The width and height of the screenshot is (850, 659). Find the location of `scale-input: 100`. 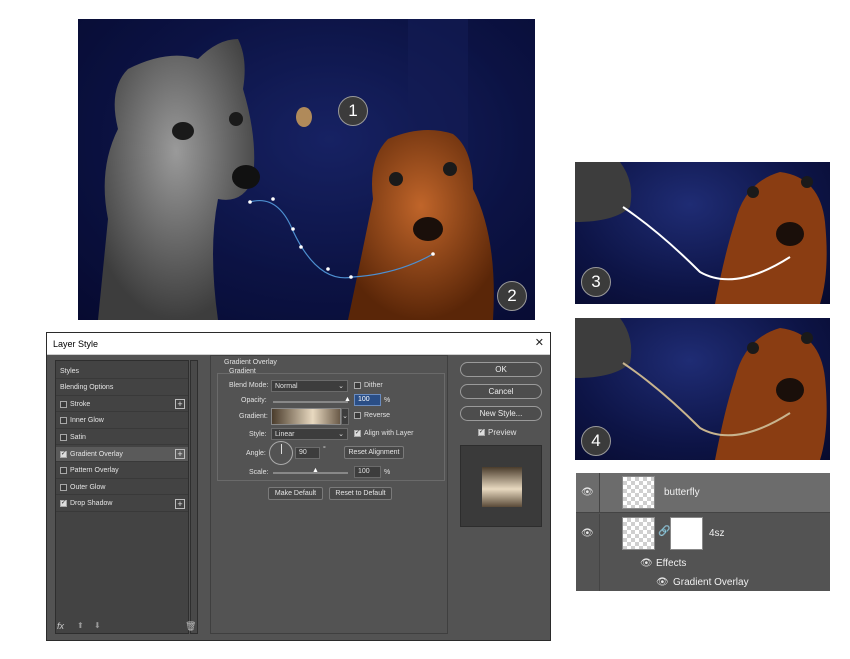

scale-input: 100 is located at coordinates (367, 472).